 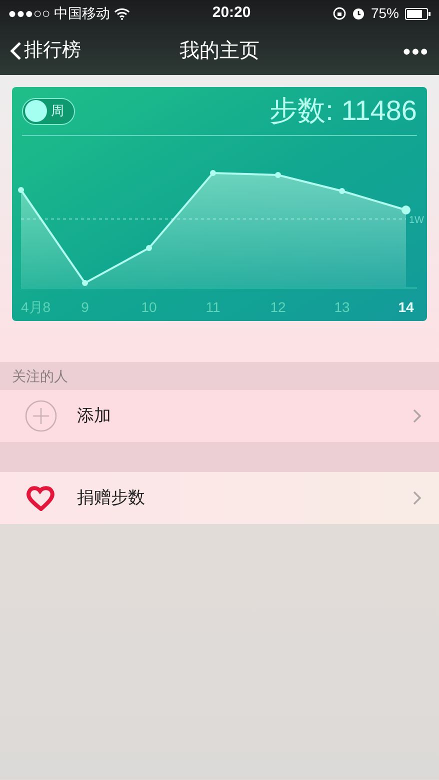 What do you see at coordinates (342, 307) in the screenshot?
I see `date-label: 13` at bounding box center [342, 307].